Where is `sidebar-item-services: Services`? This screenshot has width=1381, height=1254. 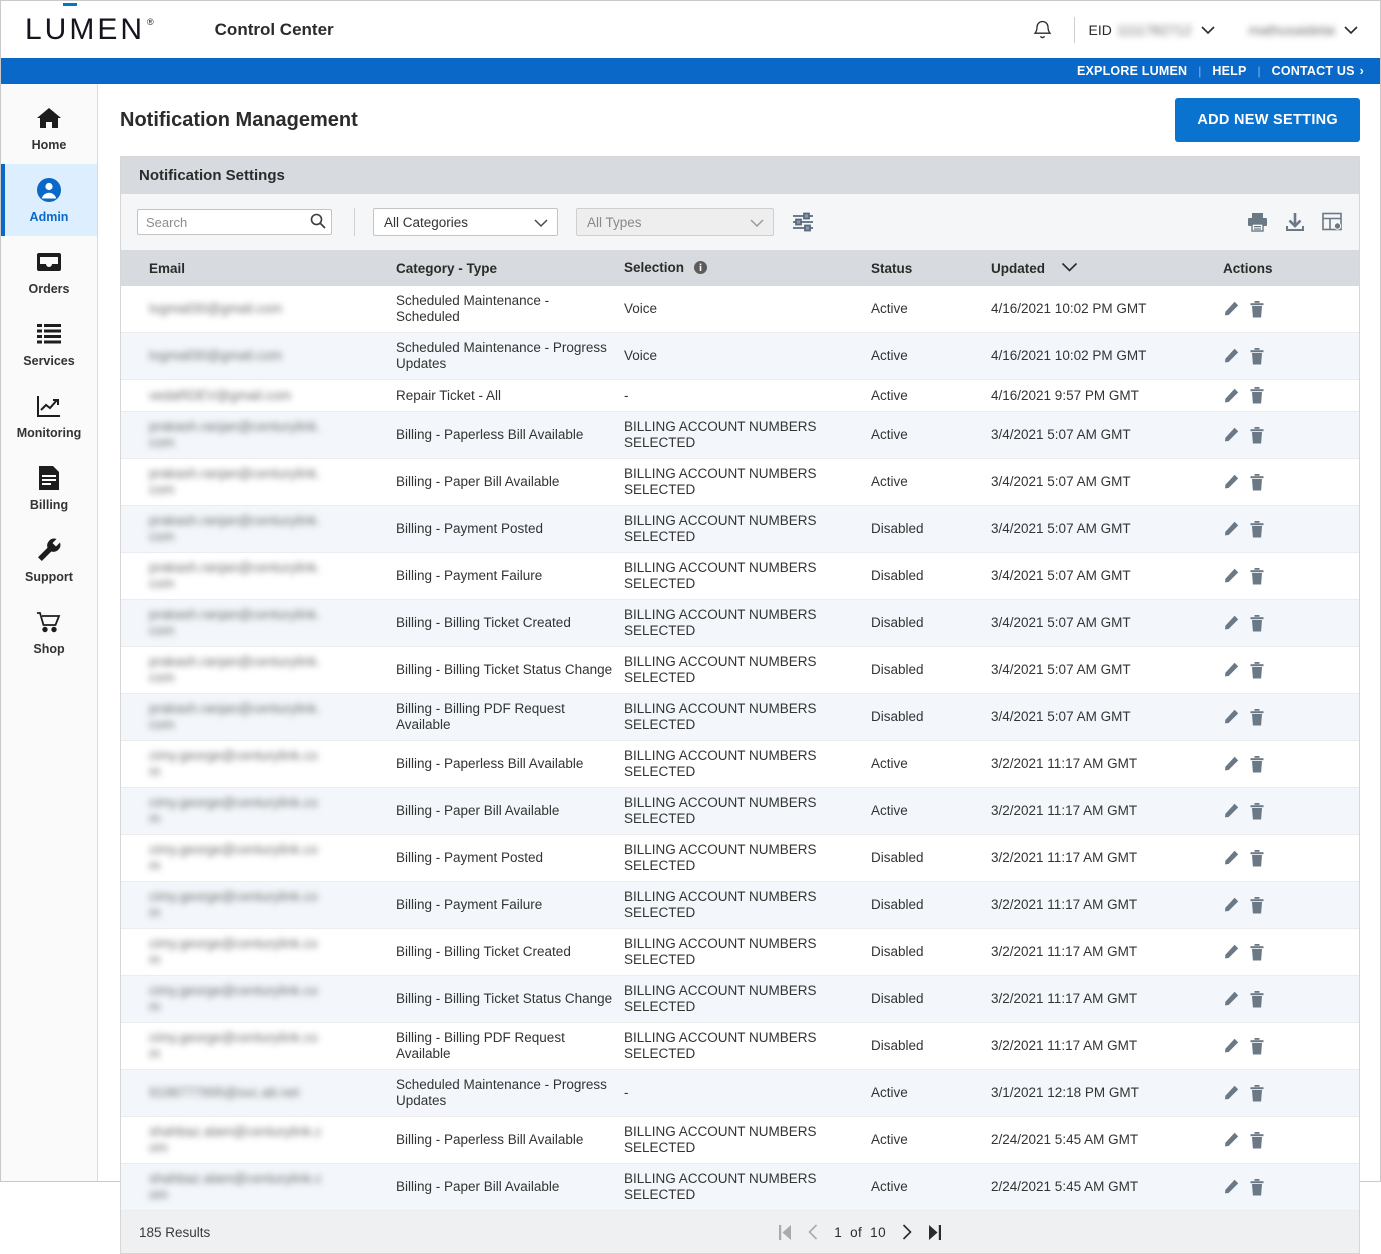
sidebar-item-services: Services is located at coordinates (49, 344).